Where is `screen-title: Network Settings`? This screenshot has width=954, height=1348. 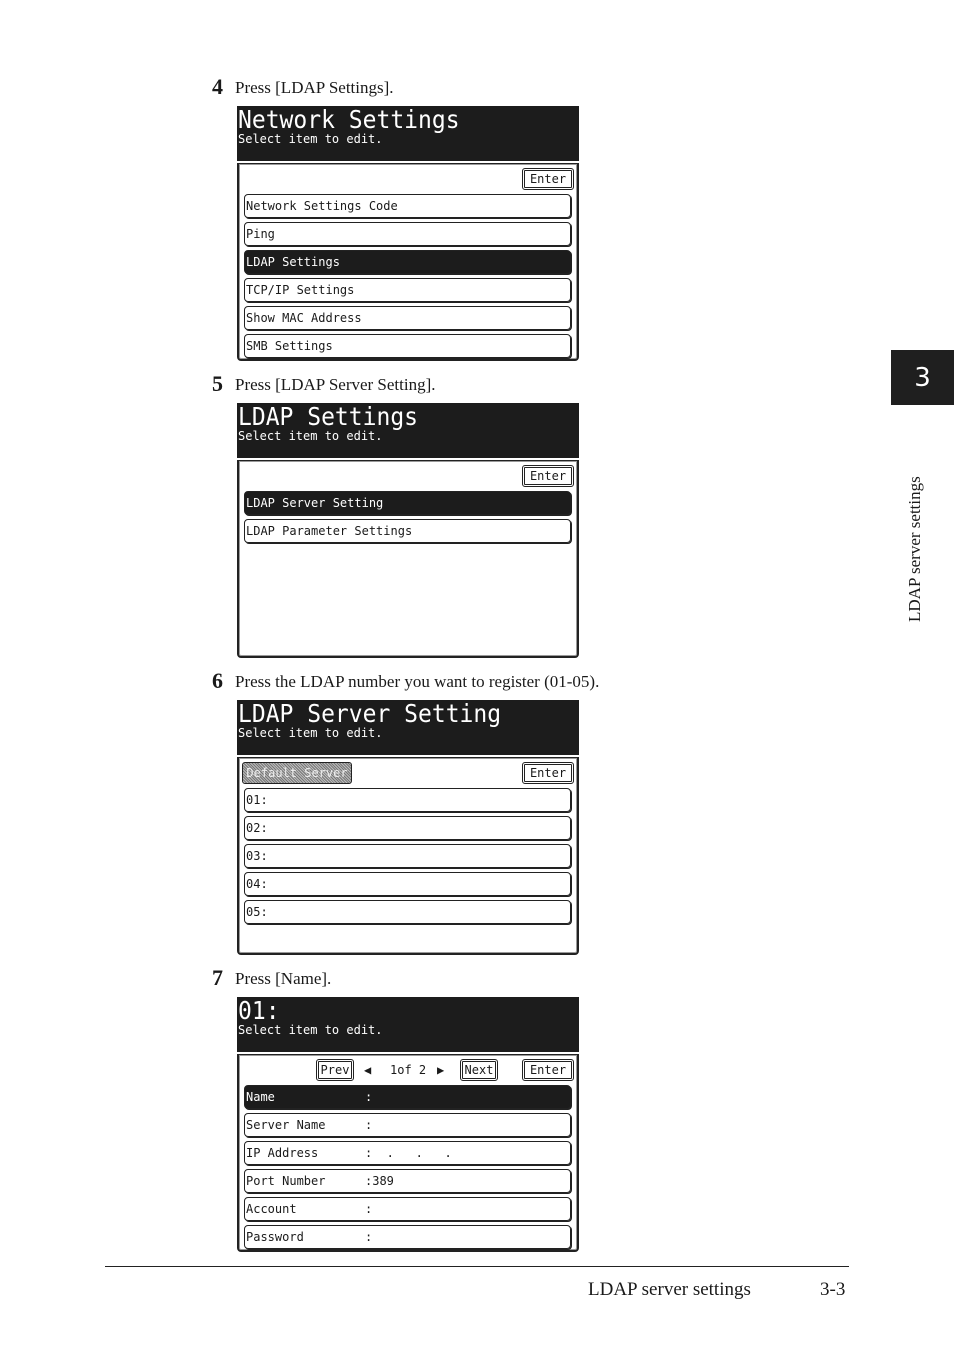 screen-title: Network Settings is located at coordinates (349, 119).